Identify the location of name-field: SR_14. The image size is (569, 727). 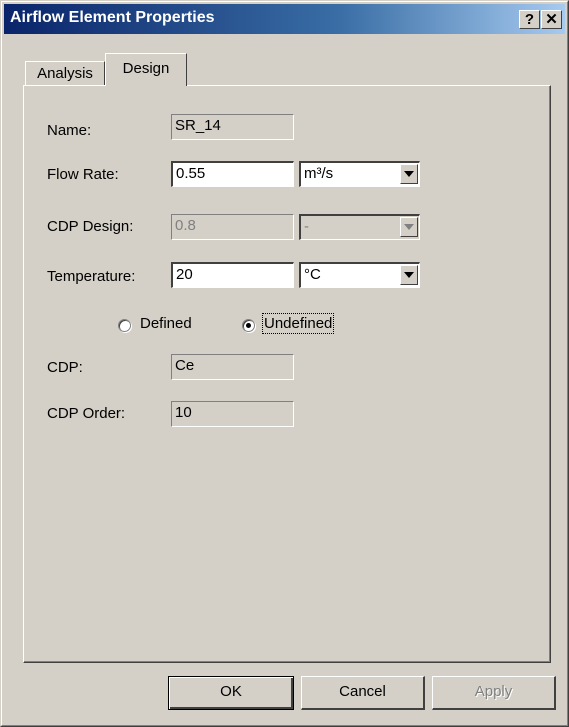
(232, 127).